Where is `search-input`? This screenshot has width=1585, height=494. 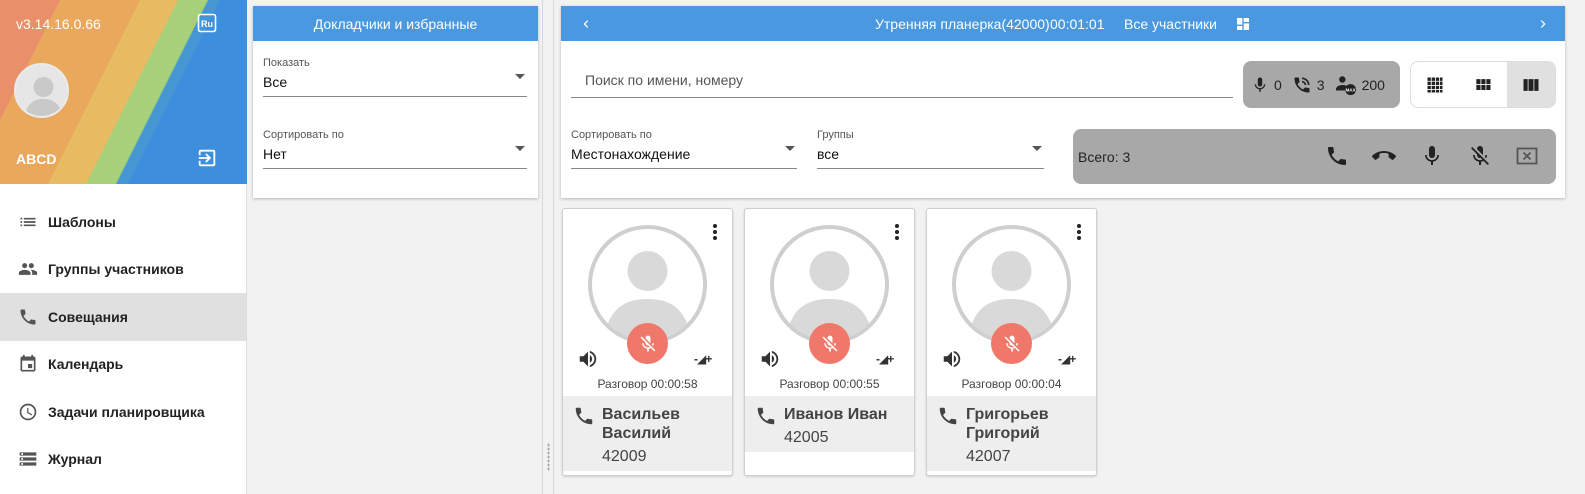
search-input is located at coordinates (902, 80).